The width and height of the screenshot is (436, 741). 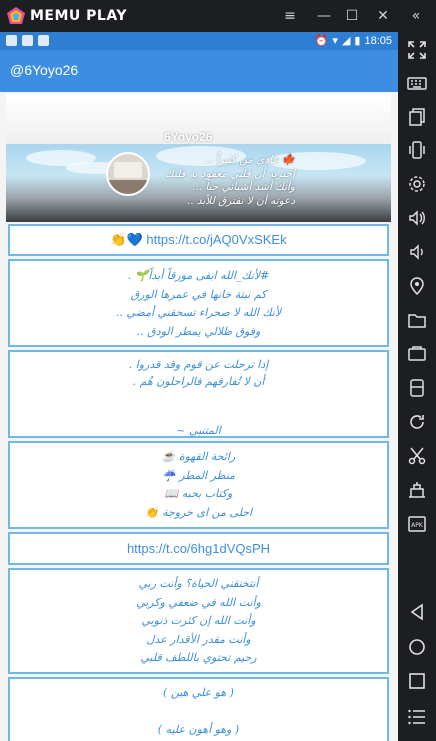 I want to click on post-line: وأنت الله إن كثرت ذنوبي, so click(x=198, y=620).